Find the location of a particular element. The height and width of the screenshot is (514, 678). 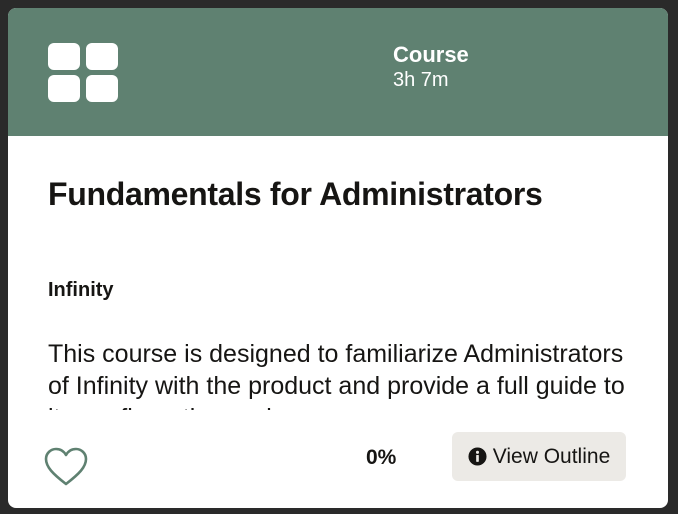

grid-icon is located at coordinates (84, 73).